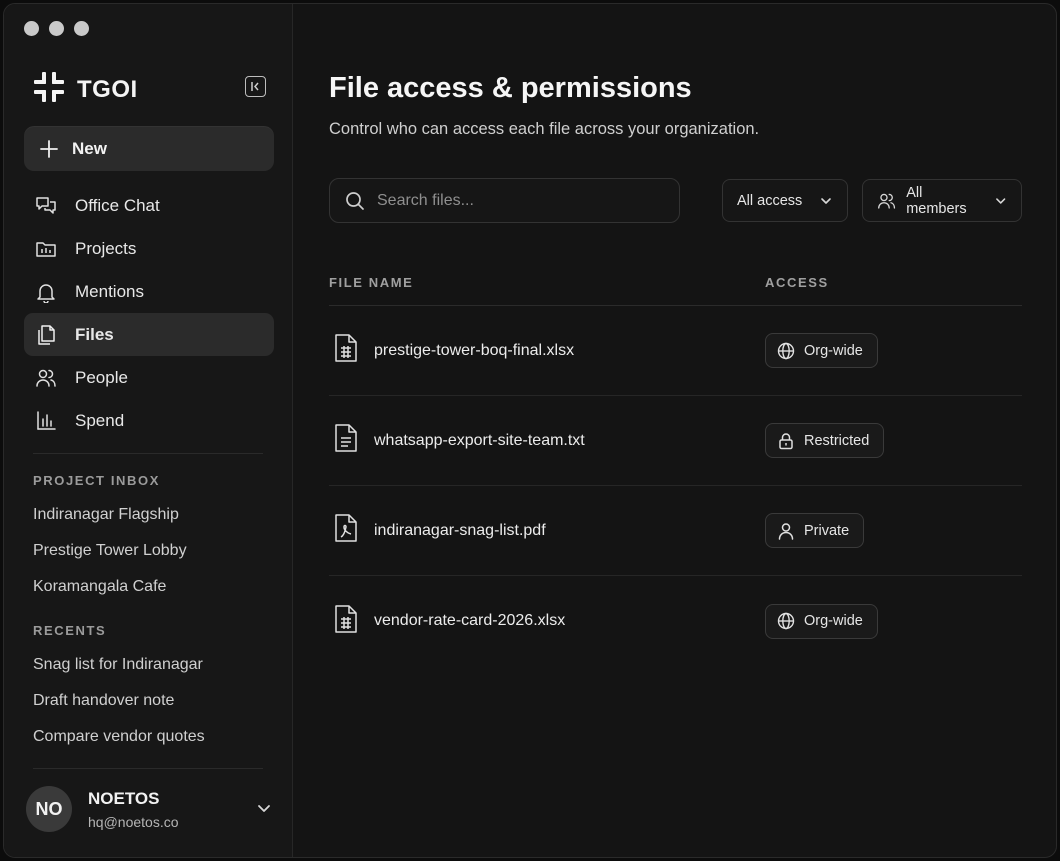 This screenshot has height=861, width=1060. What do you see at coordinates (479, 441) in the screenshot?
I see `file-name: whatsapp-export-site-team.txt` at bounding box center [479, 441].